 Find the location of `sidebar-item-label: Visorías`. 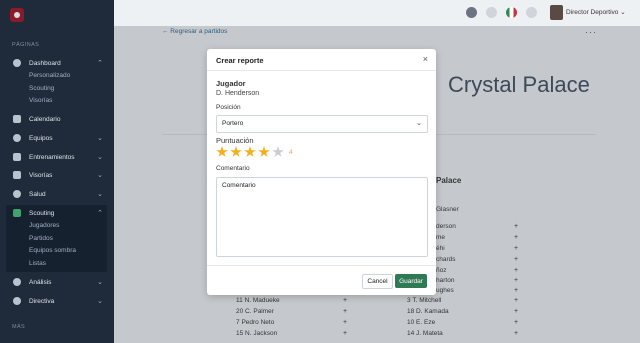

sidebar-item-label: Visorías is located at coordinates (41, 175).